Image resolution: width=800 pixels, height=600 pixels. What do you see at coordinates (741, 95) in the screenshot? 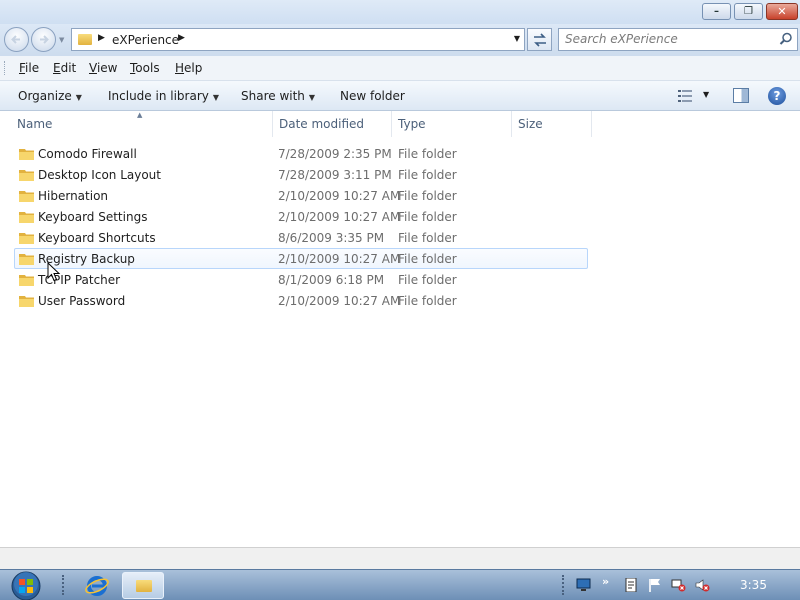
I see `preview-pane-button` at bounding box center [741, 95].